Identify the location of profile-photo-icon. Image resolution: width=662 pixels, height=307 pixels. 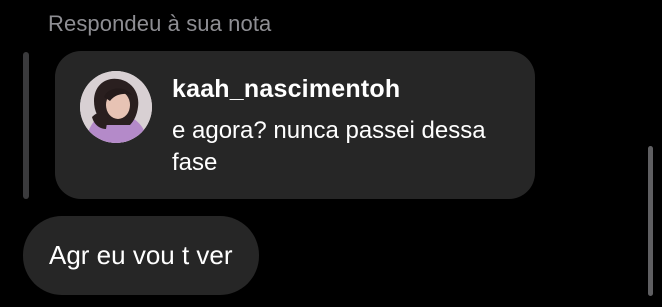
(116, 107).